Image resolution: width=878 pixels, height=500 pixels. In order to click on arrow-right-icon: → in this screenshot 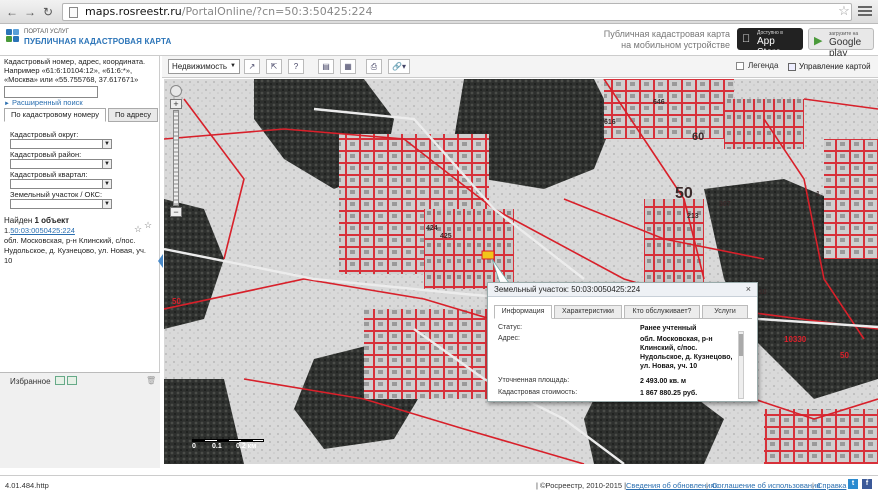, I will do `click(30, 12)`.